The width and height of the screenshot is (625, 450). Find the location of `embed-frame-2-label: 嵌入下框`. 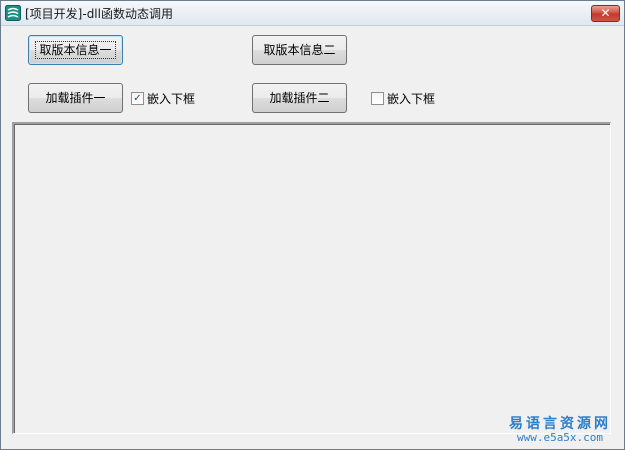

embed-frame-2-label: 嵌入下框 is located at coordinates (411, 99).